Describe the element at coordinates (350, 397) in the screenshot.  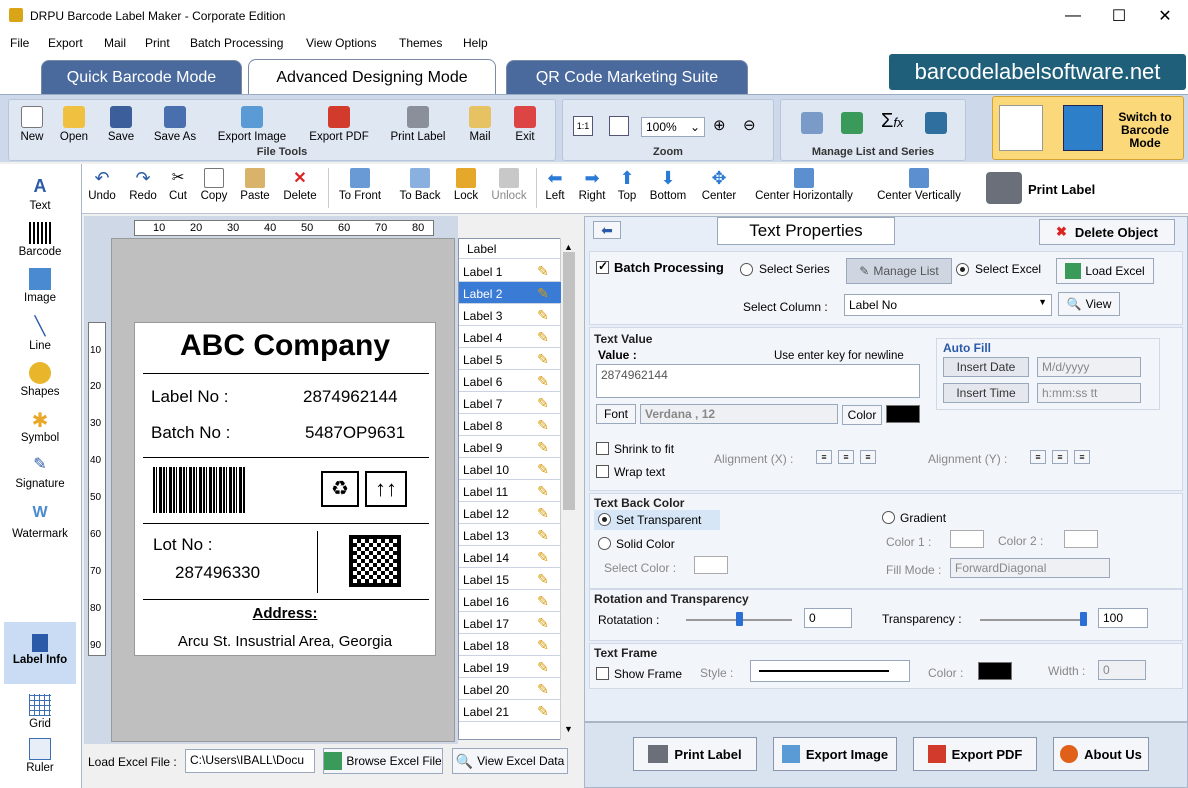
I see `label-no-value: 2874962144` at that location.